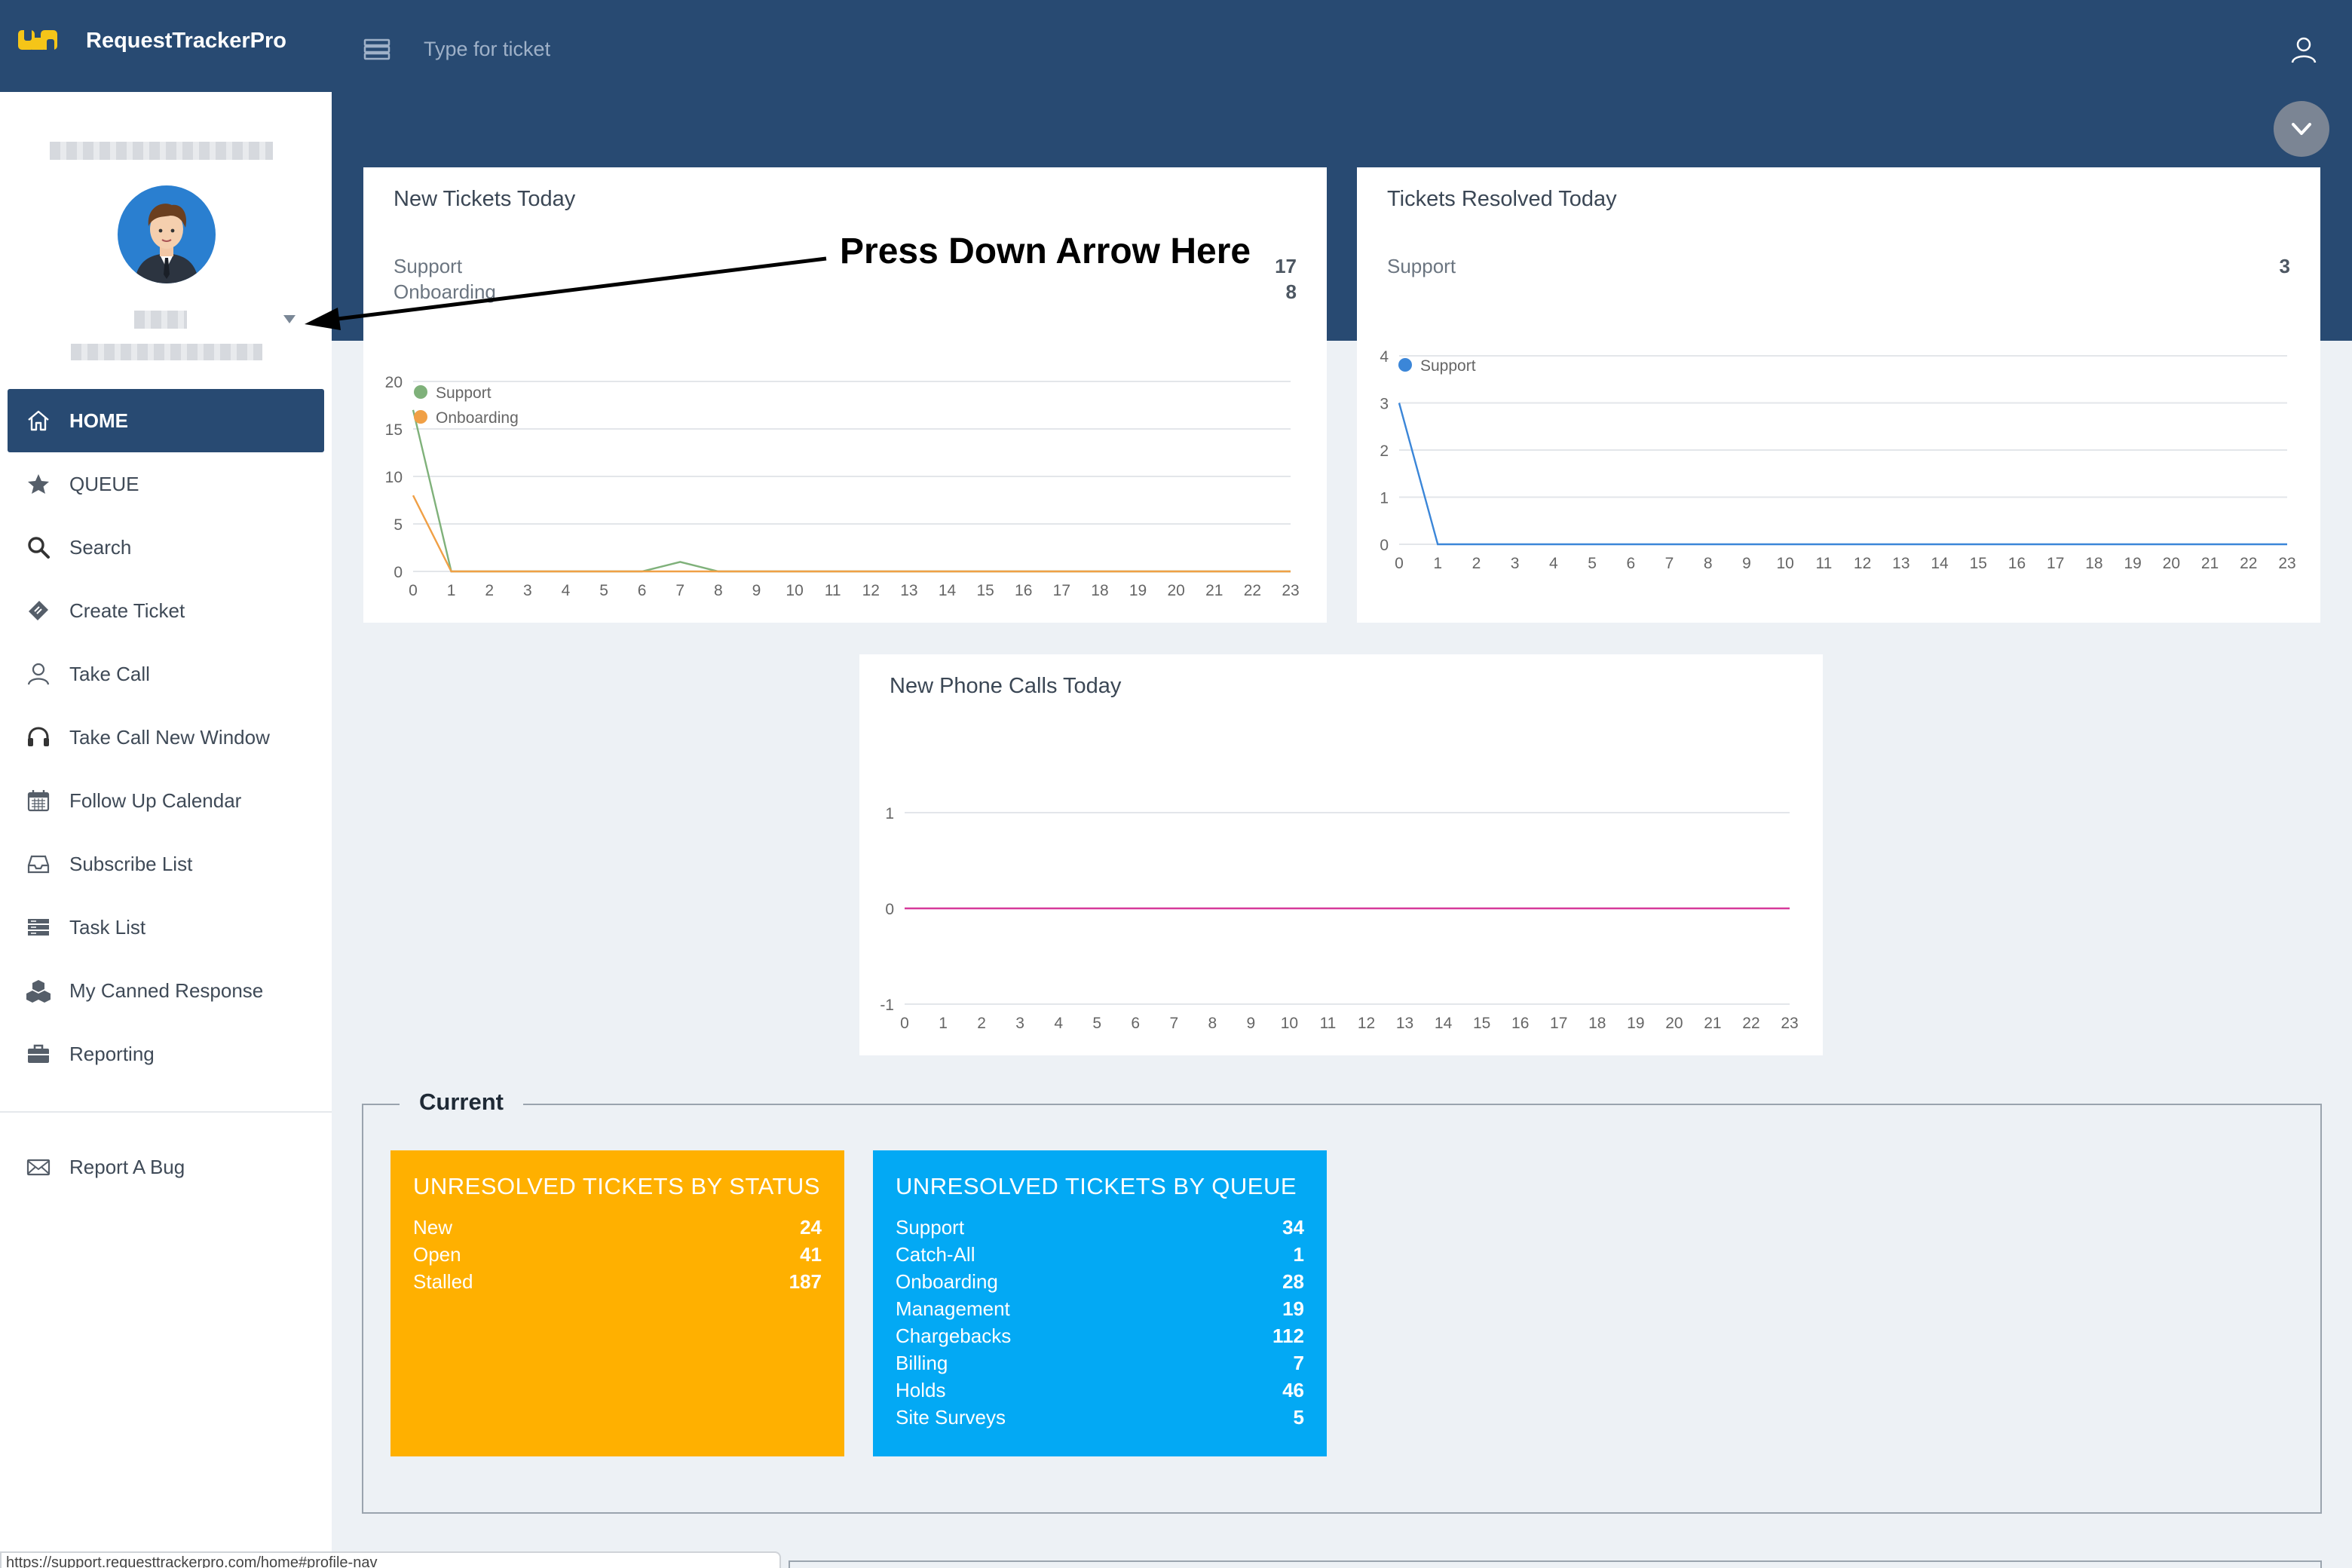  Describe the element at coordinates (756, 590) in the screenshot. I see `x-tick-label: 9` at that location.